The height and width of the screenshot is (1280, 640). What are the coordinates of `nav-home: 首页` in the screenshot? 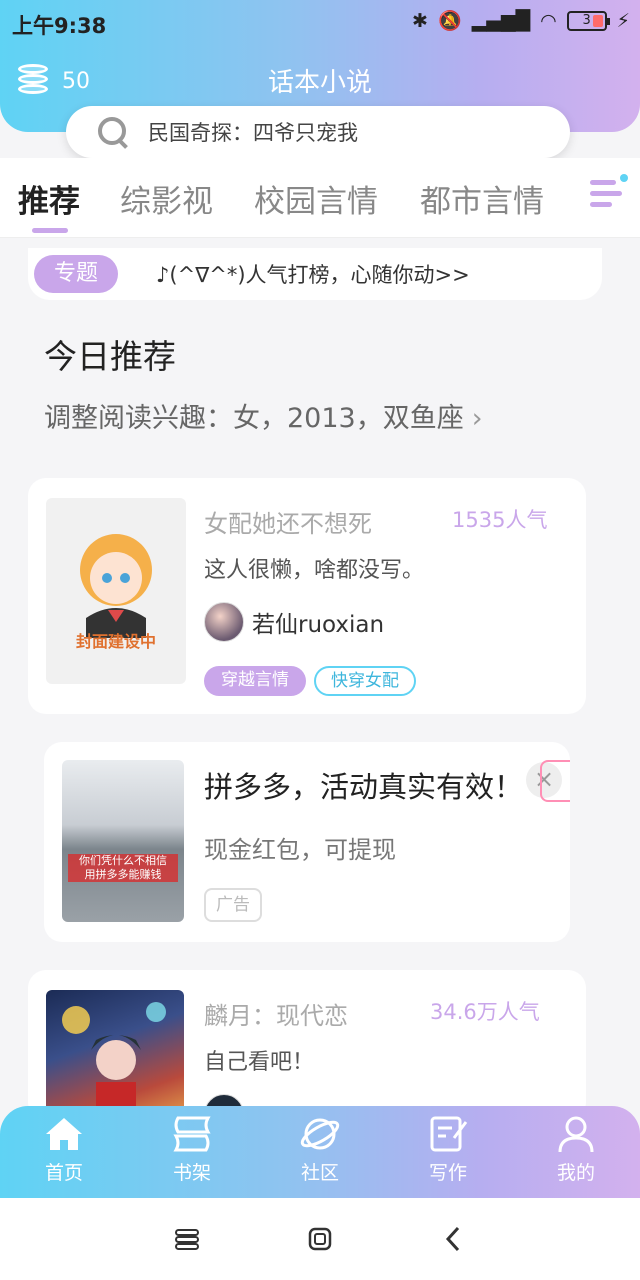 It's located at (64, 1149).